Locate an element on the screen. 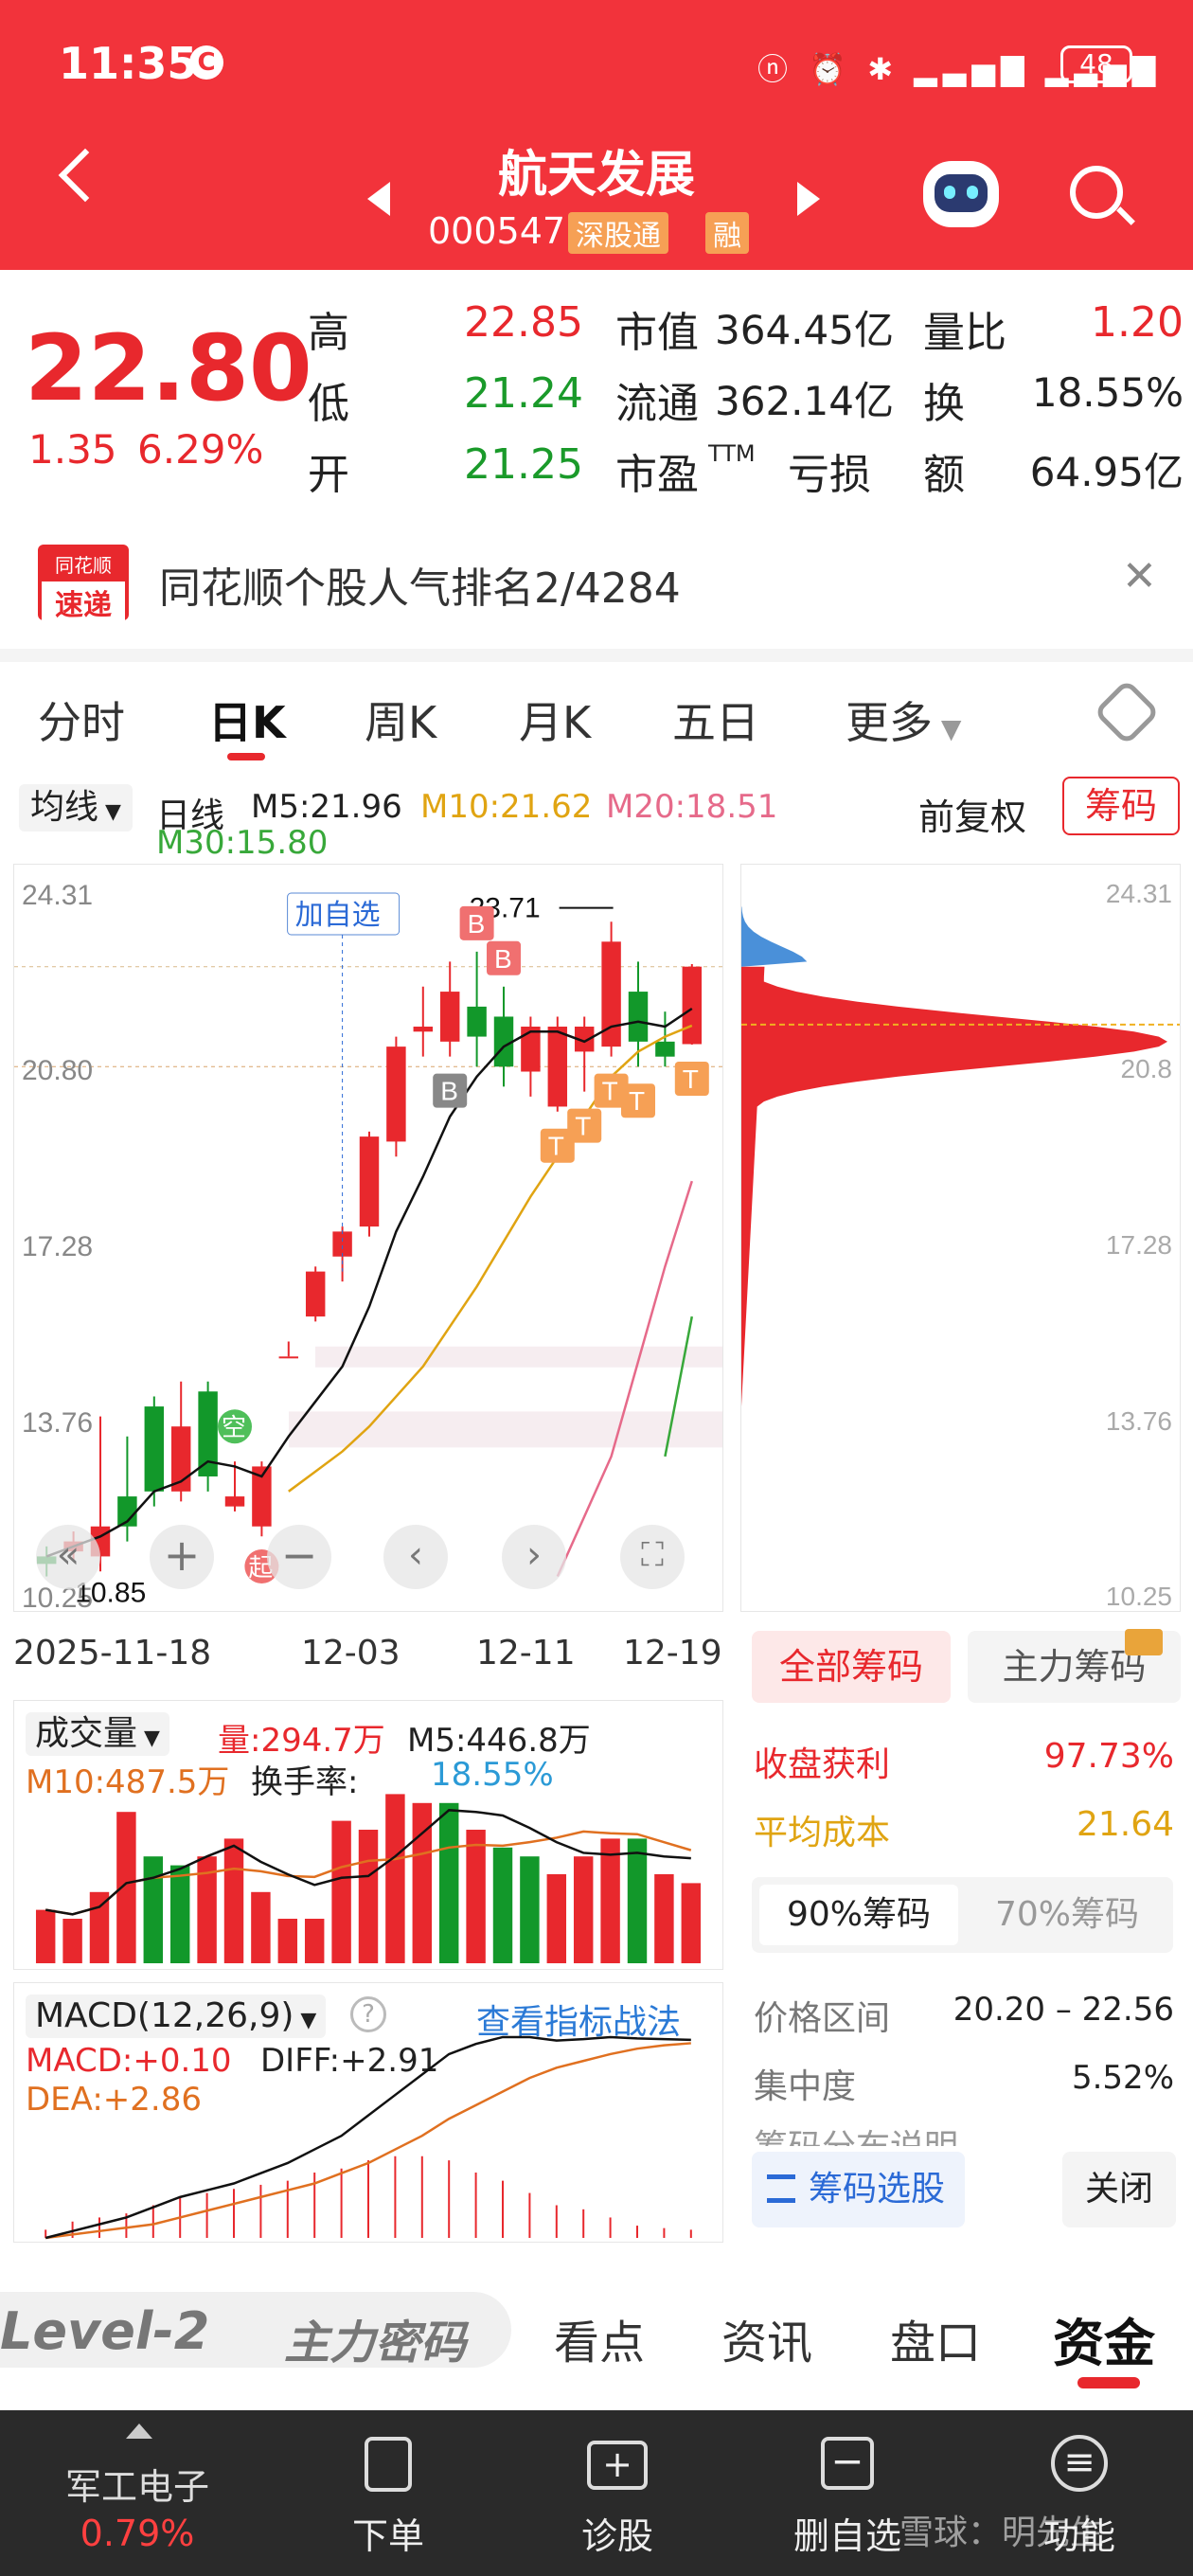 The height and width of the screenshot is (2576, 1193). tab-more: 更多 ▼ is located at coordinates (903, 720).